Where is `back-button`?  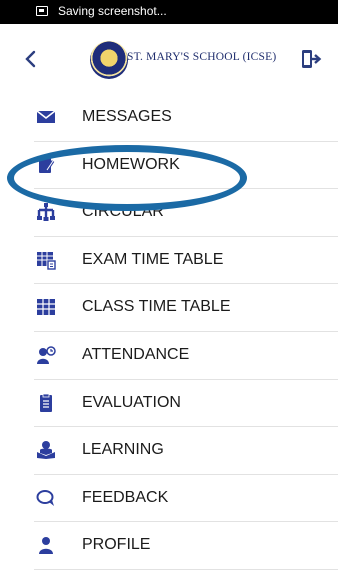 back-button is located at coordinates (31, 59).